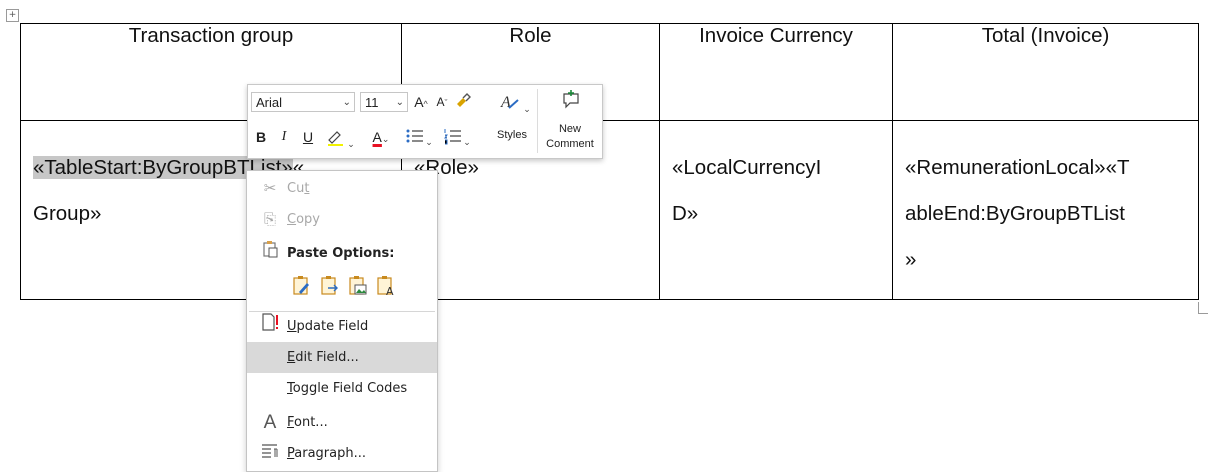 Image resolution: width=1210 pixels, height=472 pixels. What do you see at coordinates (570, 137) in the screenshot?
I see `new-comment-button: New Comment` at bounding box center [570, 137].